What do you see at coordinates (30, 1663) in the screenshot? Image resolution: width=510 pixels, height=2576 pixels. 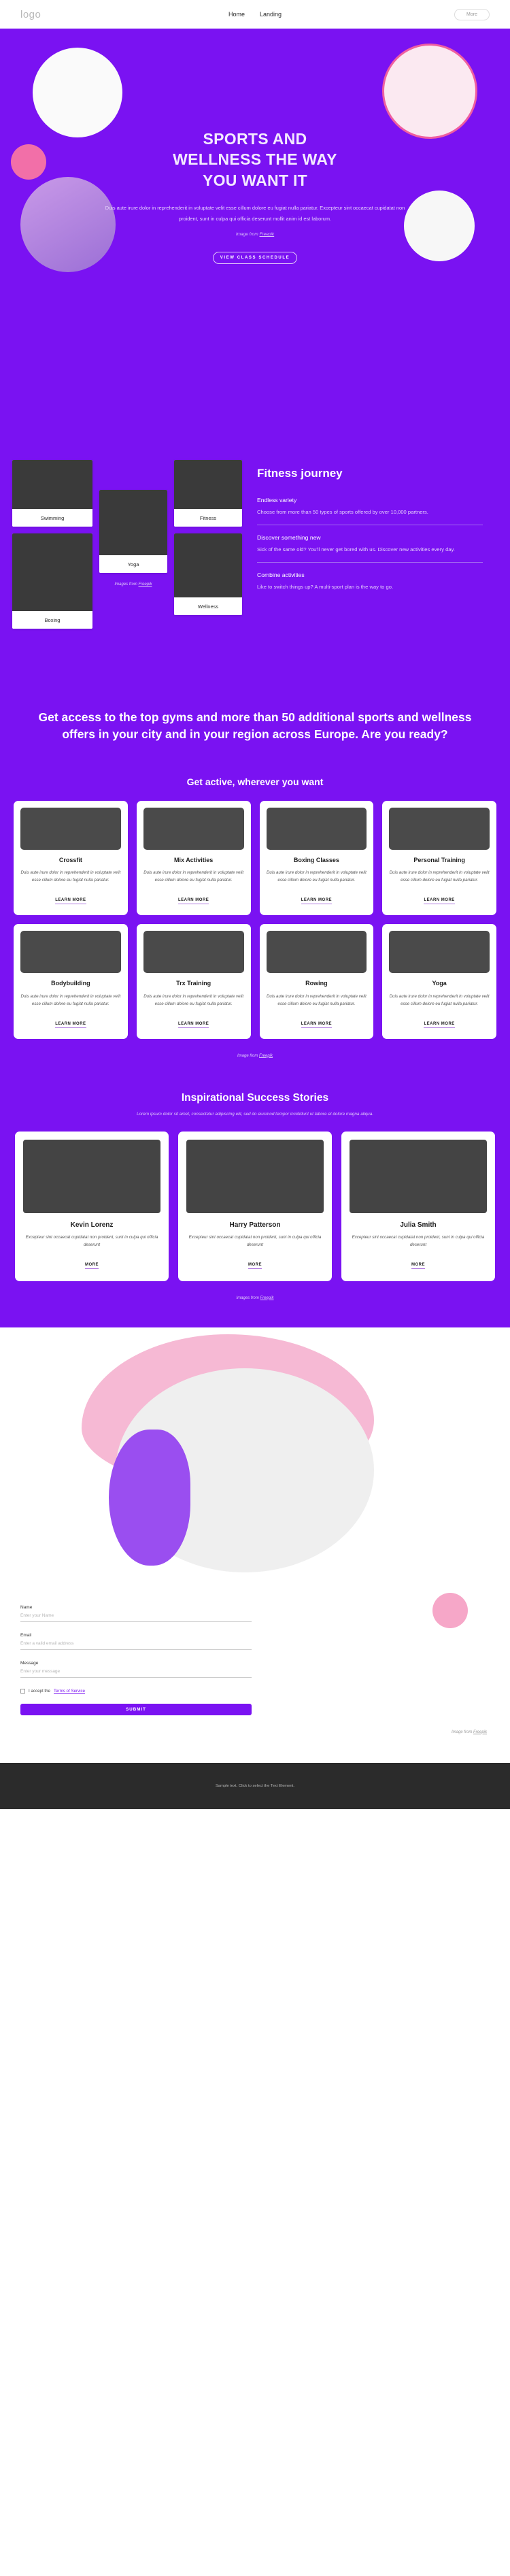 I see `message-label: Message` at bounding box center [30, 1663].